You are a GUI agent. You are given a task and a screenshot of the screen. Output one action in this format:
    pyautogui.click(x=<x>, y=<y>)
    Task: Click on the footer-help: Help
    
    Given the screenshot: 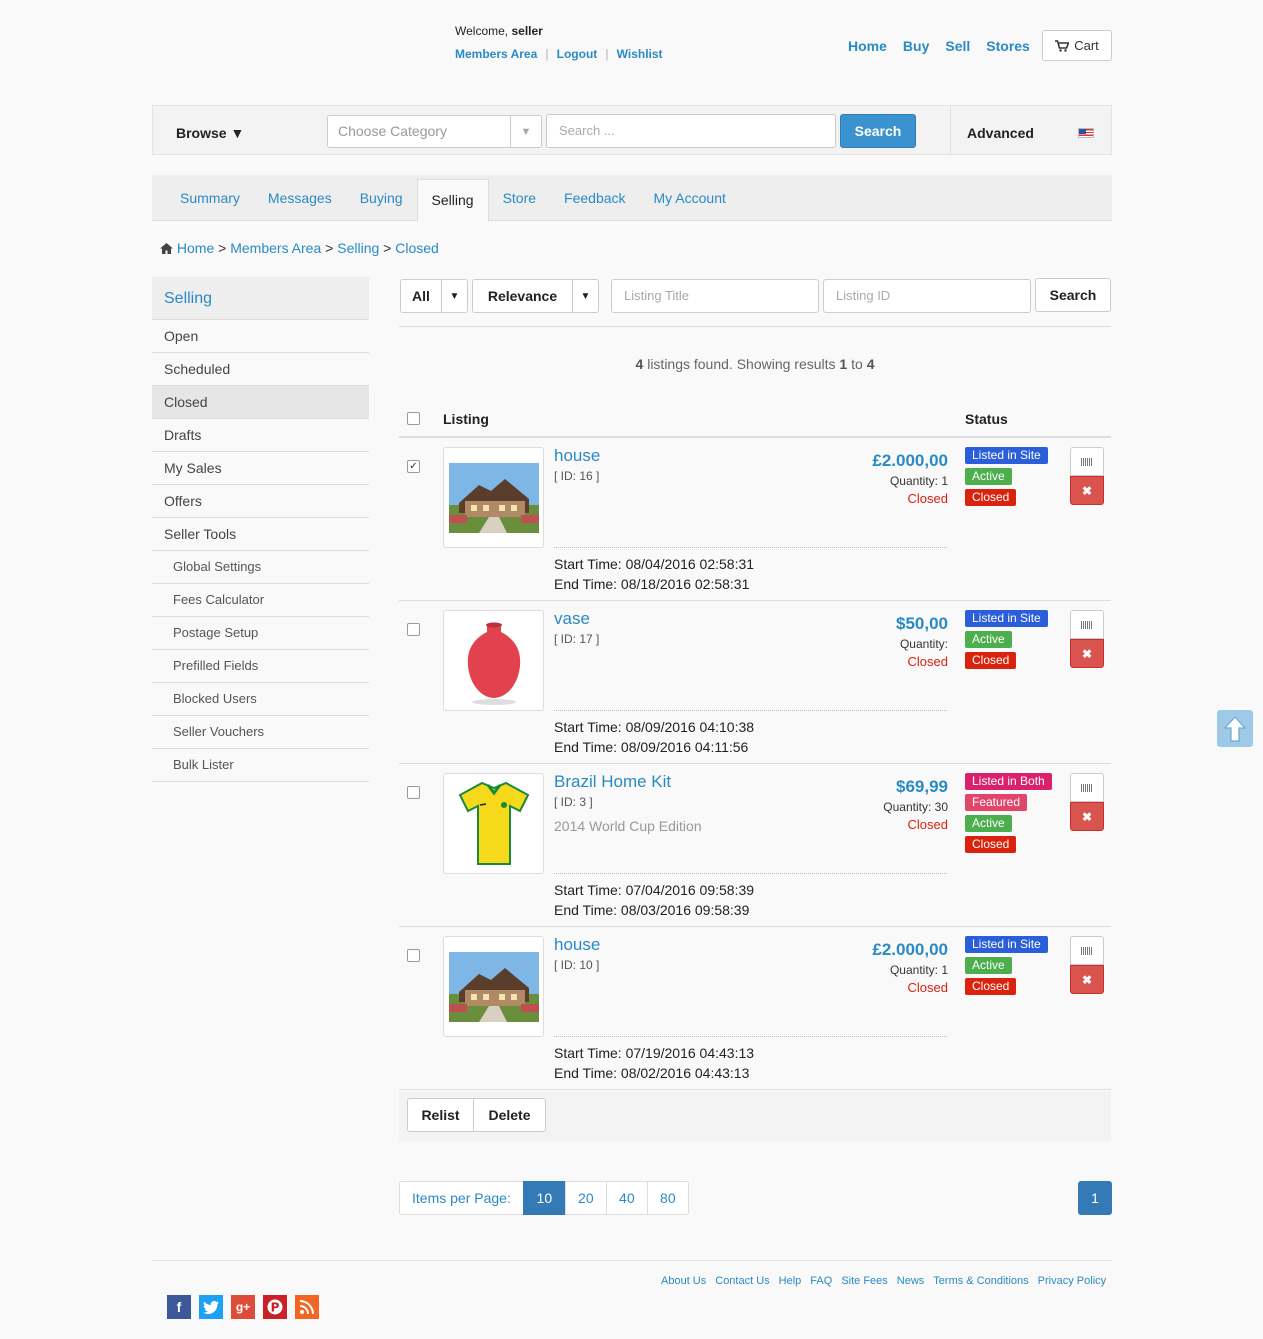 What is the action you would take?
    pyautogui.click(x=790, y=1281)
    